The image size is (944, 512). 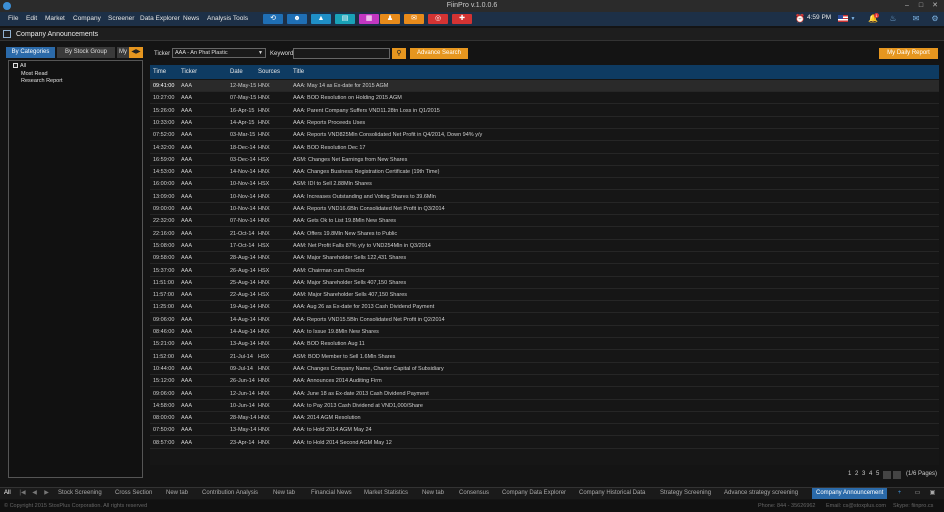 What do you see at coordinates (133, 493) in the screenshot?
I see `workspace-tab: Cross Section` at bounding box center [133, 493].